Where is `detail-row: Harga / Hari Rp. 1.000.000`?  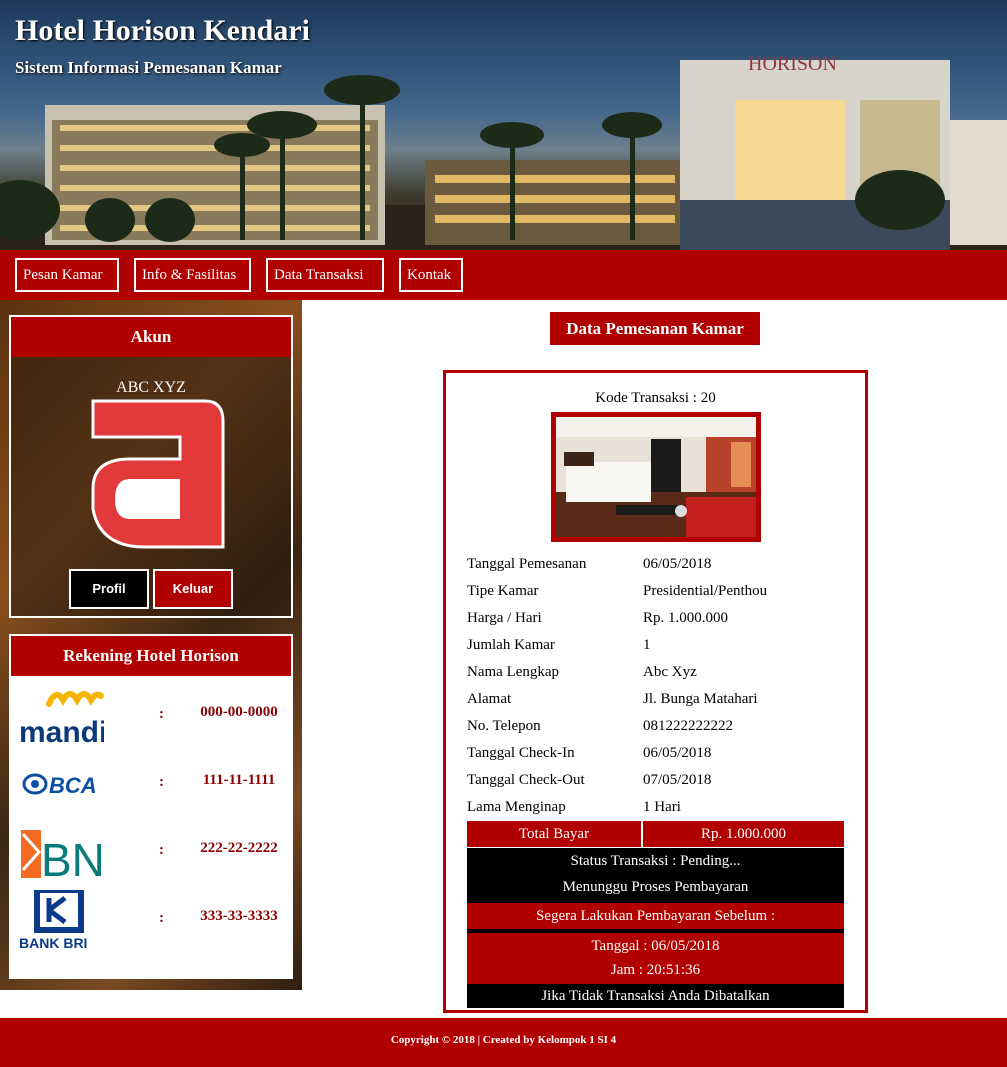 detail-row: Harga / Hari Rp. 1.000.000 is located at coordinates (657, 618).